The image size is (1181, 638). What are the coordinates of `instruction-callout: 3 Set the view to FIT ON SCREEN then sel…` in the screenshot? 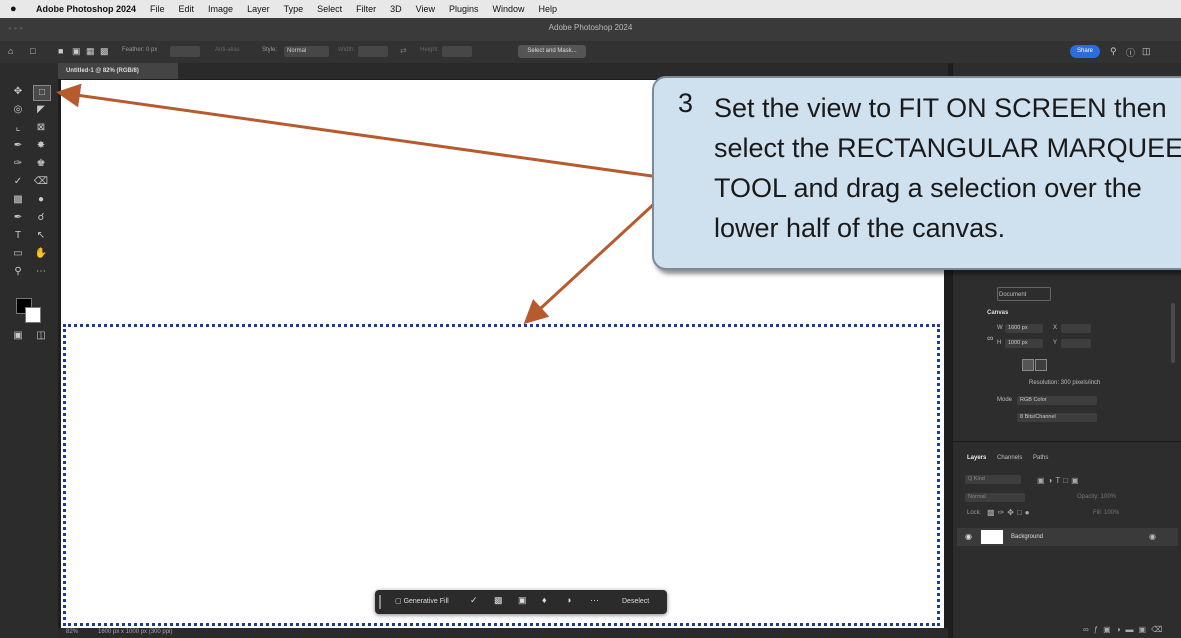 It's located at (916, 173).